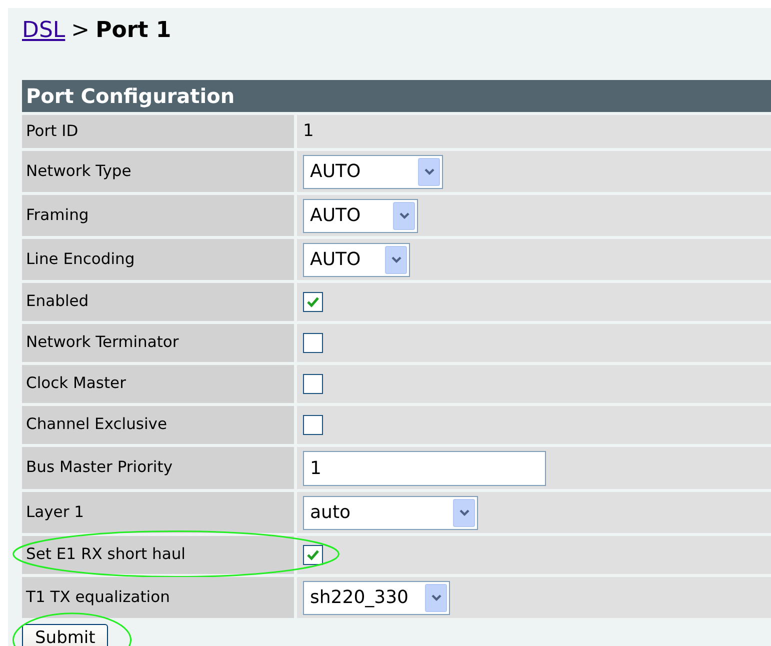 The width and height of the screenshot is (771, 646). Describe the element at coordinates (158, 555) in the screenshot. I see `field-label: Set E1 RX short haul` at that location.